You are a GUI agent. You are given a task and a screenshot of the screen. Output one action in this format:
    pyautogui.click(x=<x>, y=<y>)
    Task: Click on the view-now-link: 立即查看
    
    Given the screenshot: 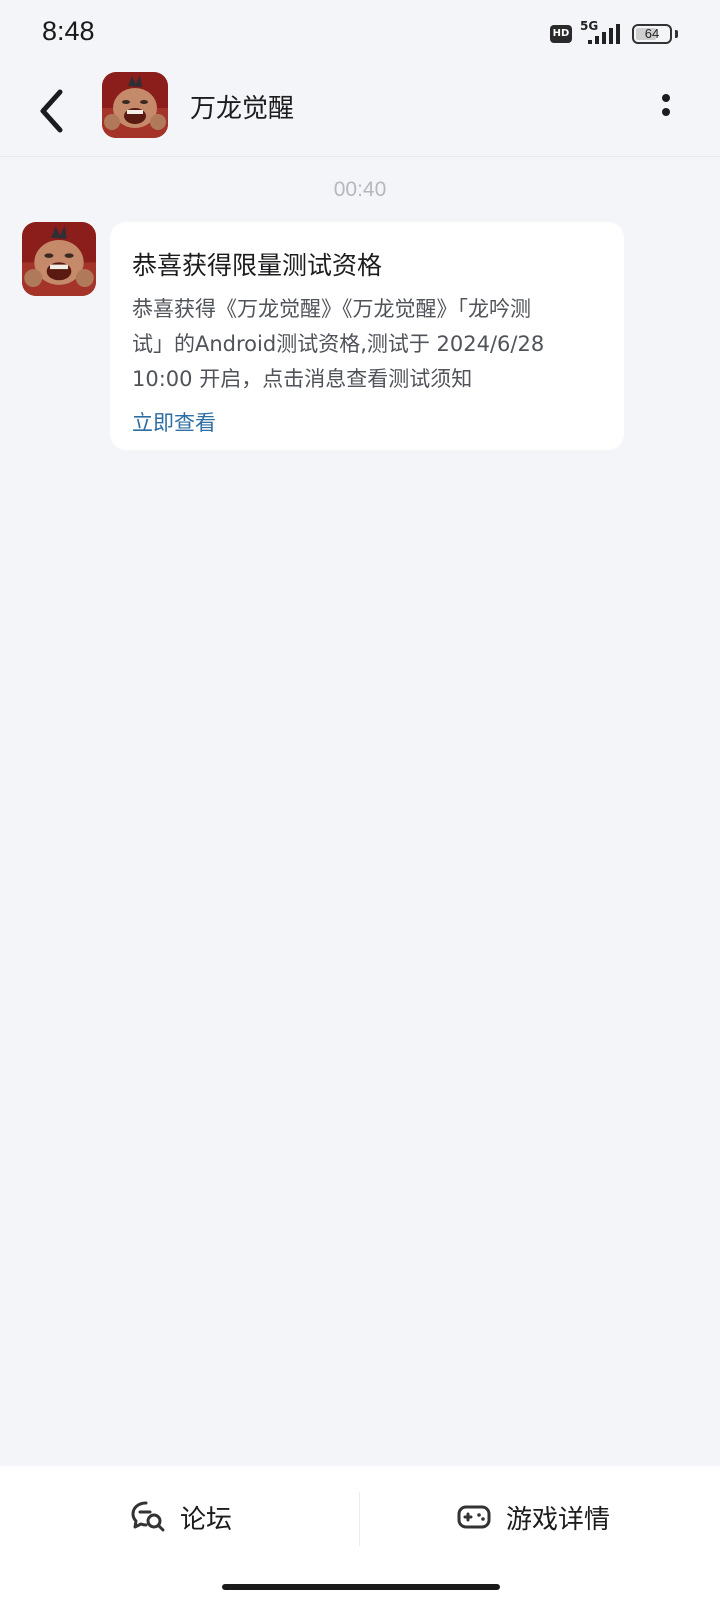 What is the action you would take?
    pyautogui.click(x=174, y=422)
    